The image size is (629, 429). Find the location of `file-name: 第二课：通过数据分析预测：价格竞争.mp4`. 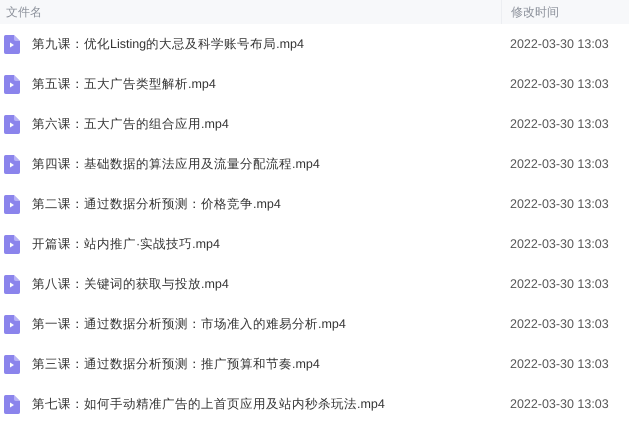

file-name: 第二课：通过数据分析预测：价格竞争.mp4 is located at coordinates (156, 204).